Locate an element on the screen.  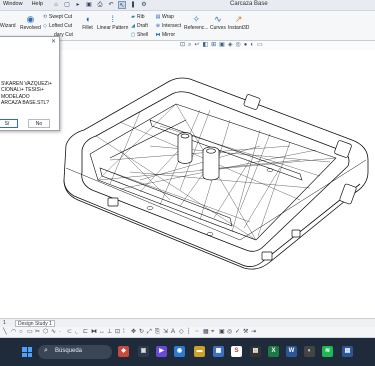
previous-view-icon: ↩ is located at coordinates (196, 45).